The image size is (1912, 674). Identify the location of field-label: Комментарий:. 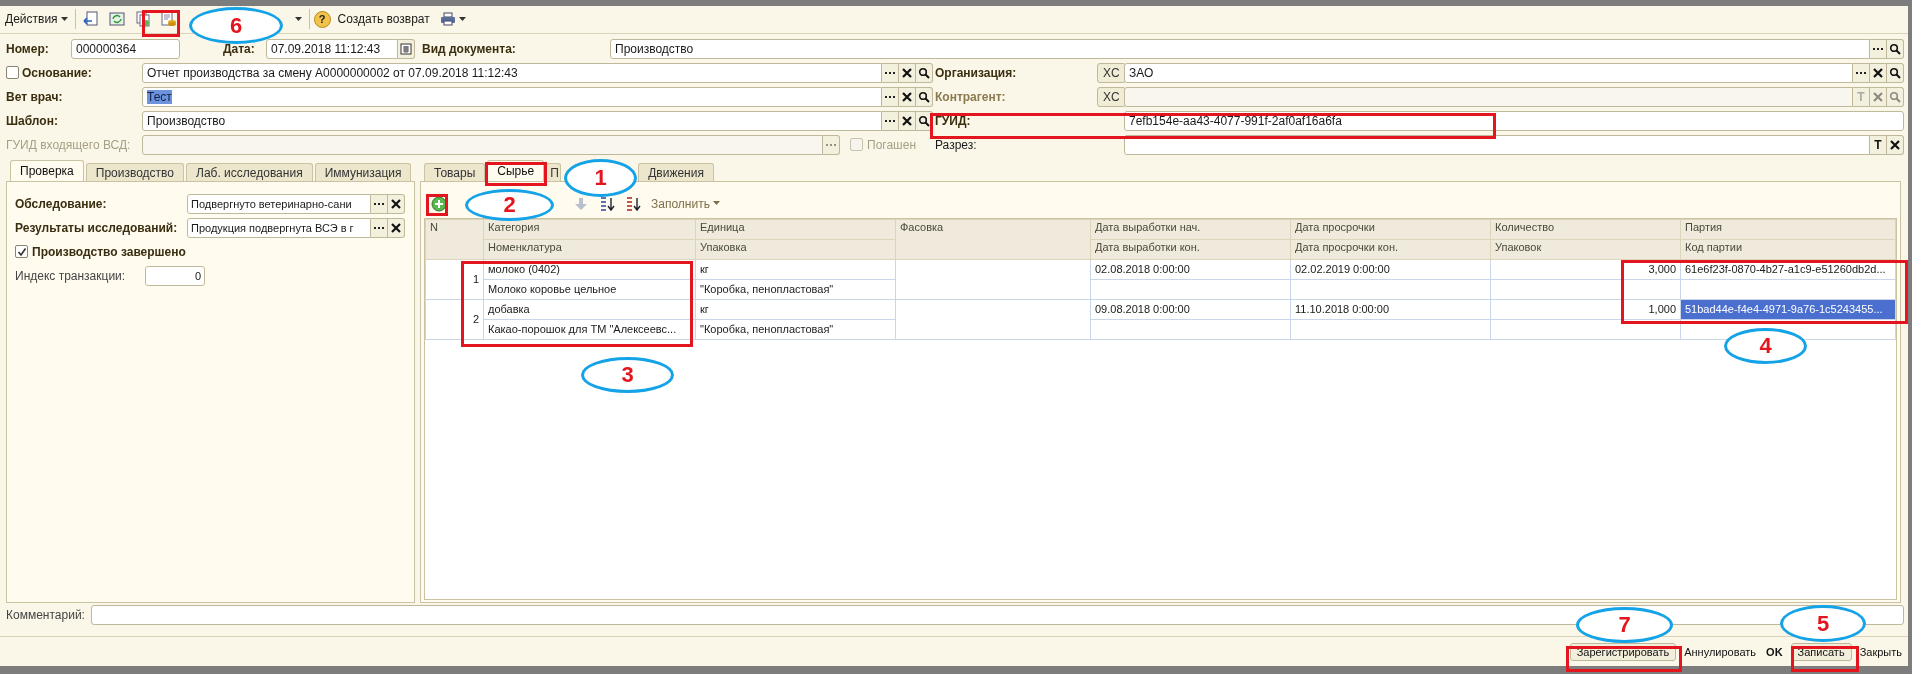
(45, 614).